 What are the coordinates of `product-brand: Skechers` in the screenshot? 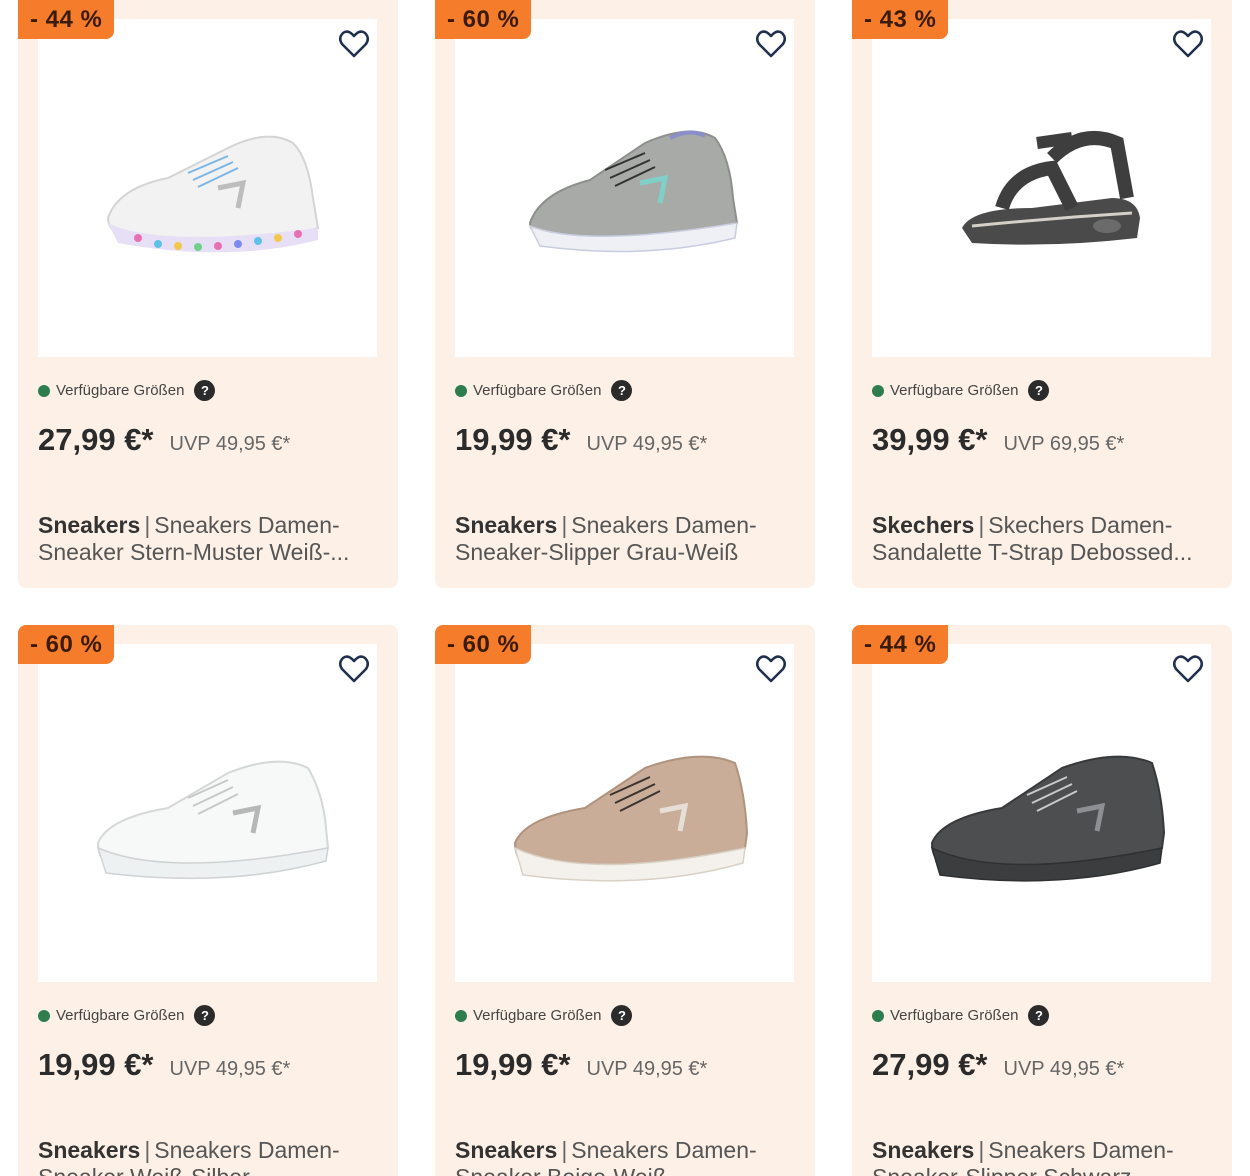 It's located at (923, 525).